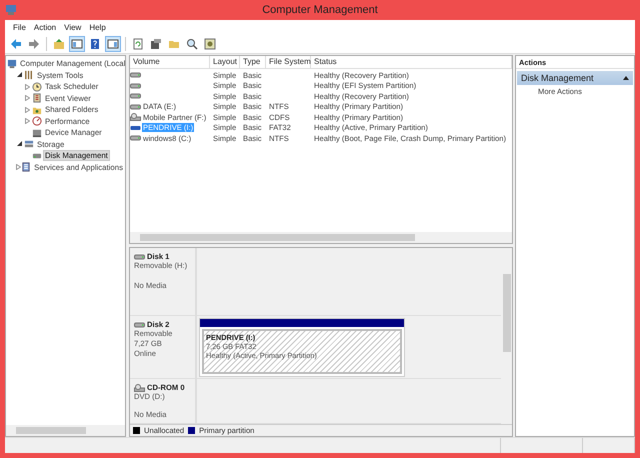 This screenshot has width=640, height=458. Describe the element at coordinates (575, 78) in the screenshot. I see `action-section: Disk Management` at that location.